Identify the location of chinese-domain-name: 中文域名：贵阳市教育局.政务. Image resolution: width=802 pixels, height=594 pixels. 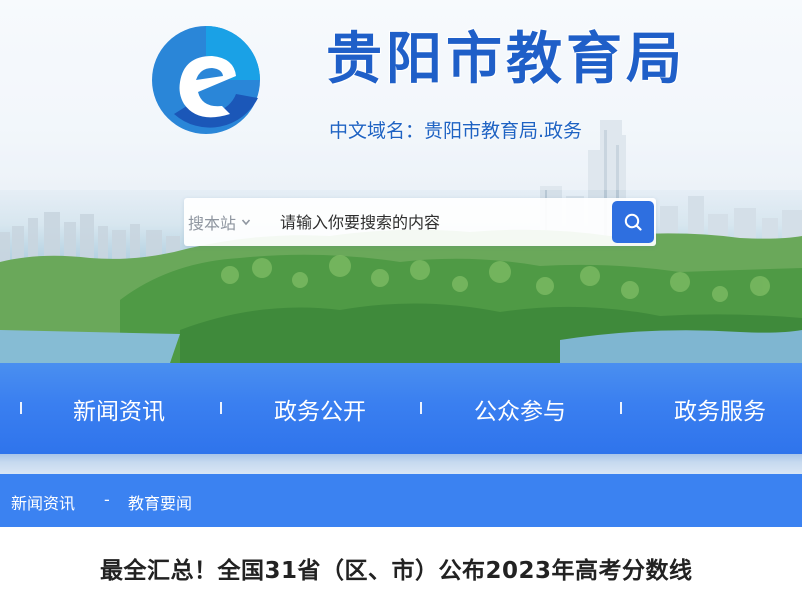
(456, 131).